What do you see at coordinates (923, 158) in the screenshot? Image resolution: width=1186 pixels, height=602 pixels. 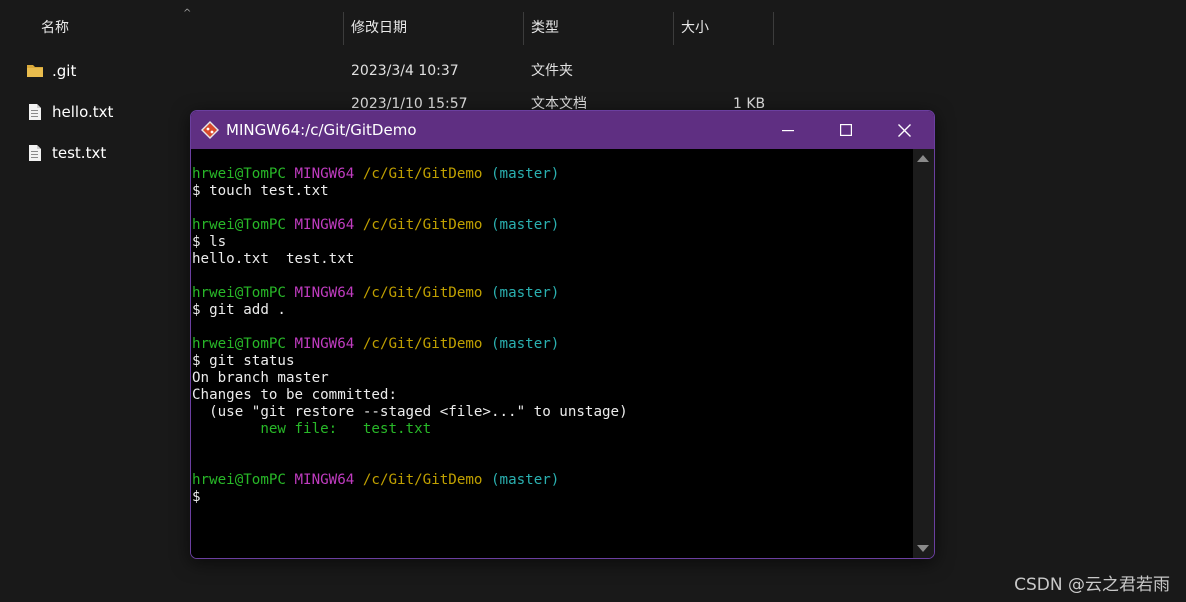 I see `scroll-up-icon` at bounding box center [923, 158].